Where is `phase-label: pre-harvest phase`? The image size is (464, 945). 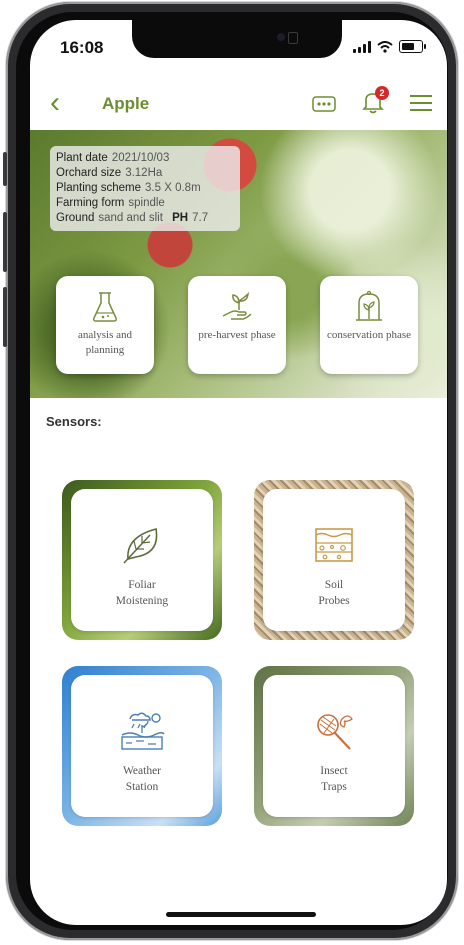 phase-label: pre-harvest phase is located at coordinates (237, 335).